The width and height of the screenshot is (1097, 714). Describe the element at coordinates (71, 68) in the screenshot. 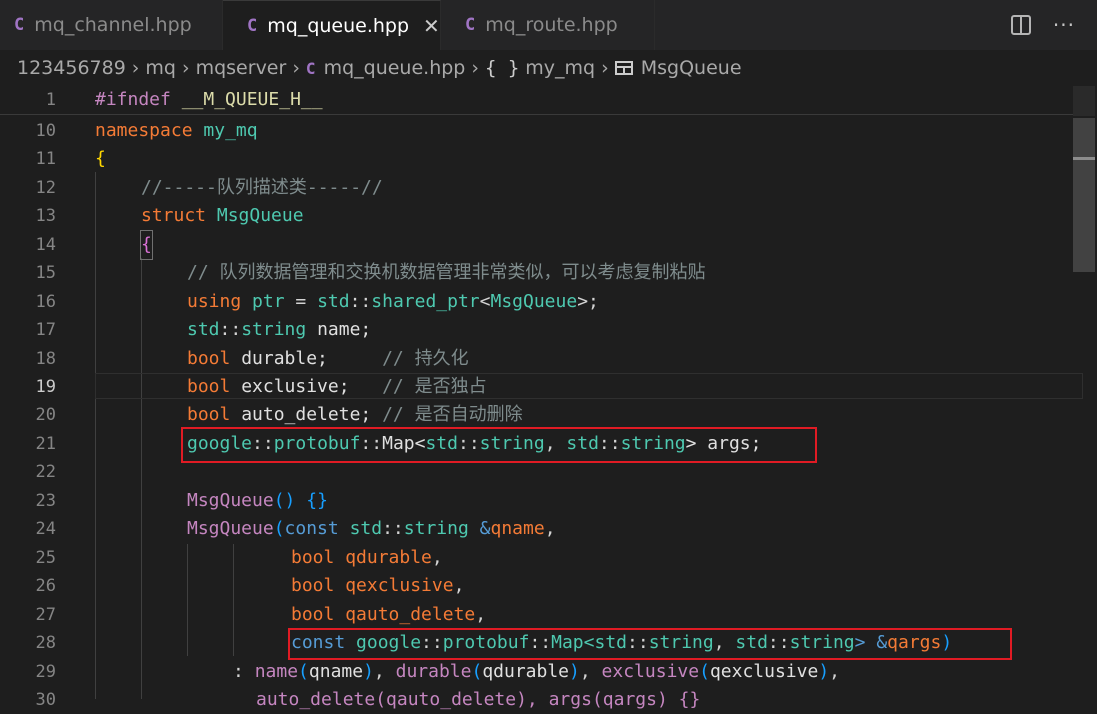

I see `breadcrumb-item: 123456789` at that location.